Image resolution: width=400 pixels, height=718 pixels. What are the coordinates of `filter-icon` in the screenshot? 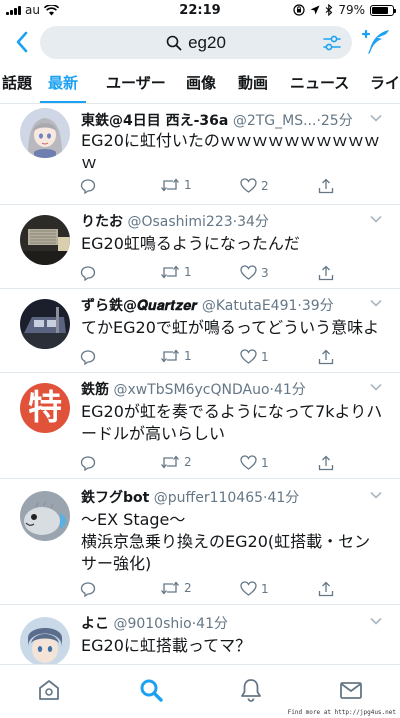 It's located at (332, 43).